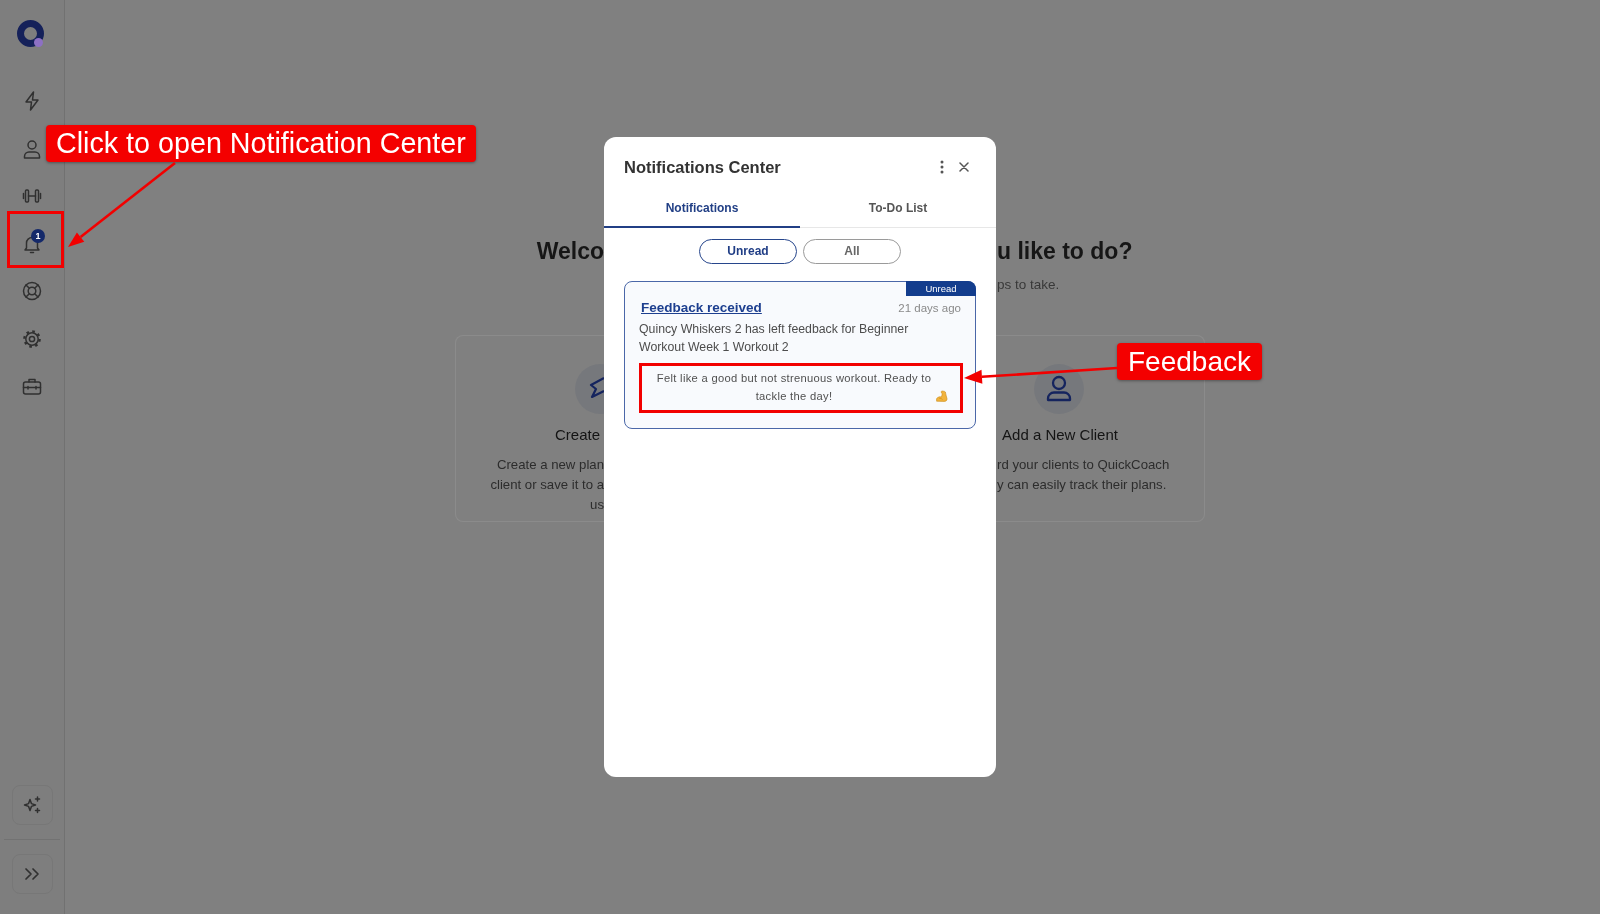  I want to click on notification-message: Quincy Whiskers 2 has left feedback for Beginner Workout Week 1 Workout 2, so click(774, 338).